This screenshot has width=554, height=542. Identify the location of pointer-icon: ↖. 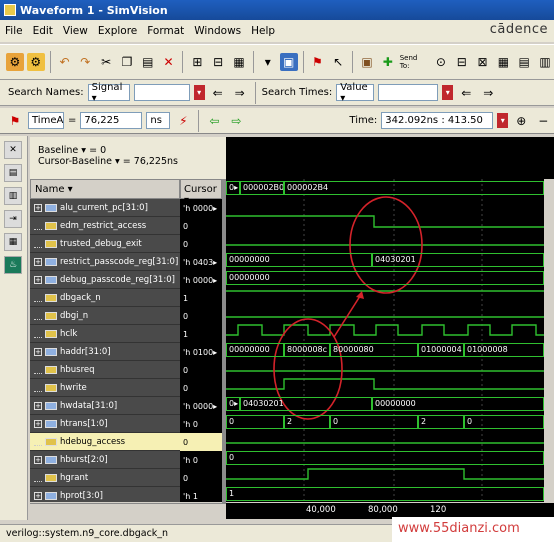
(338, 62).